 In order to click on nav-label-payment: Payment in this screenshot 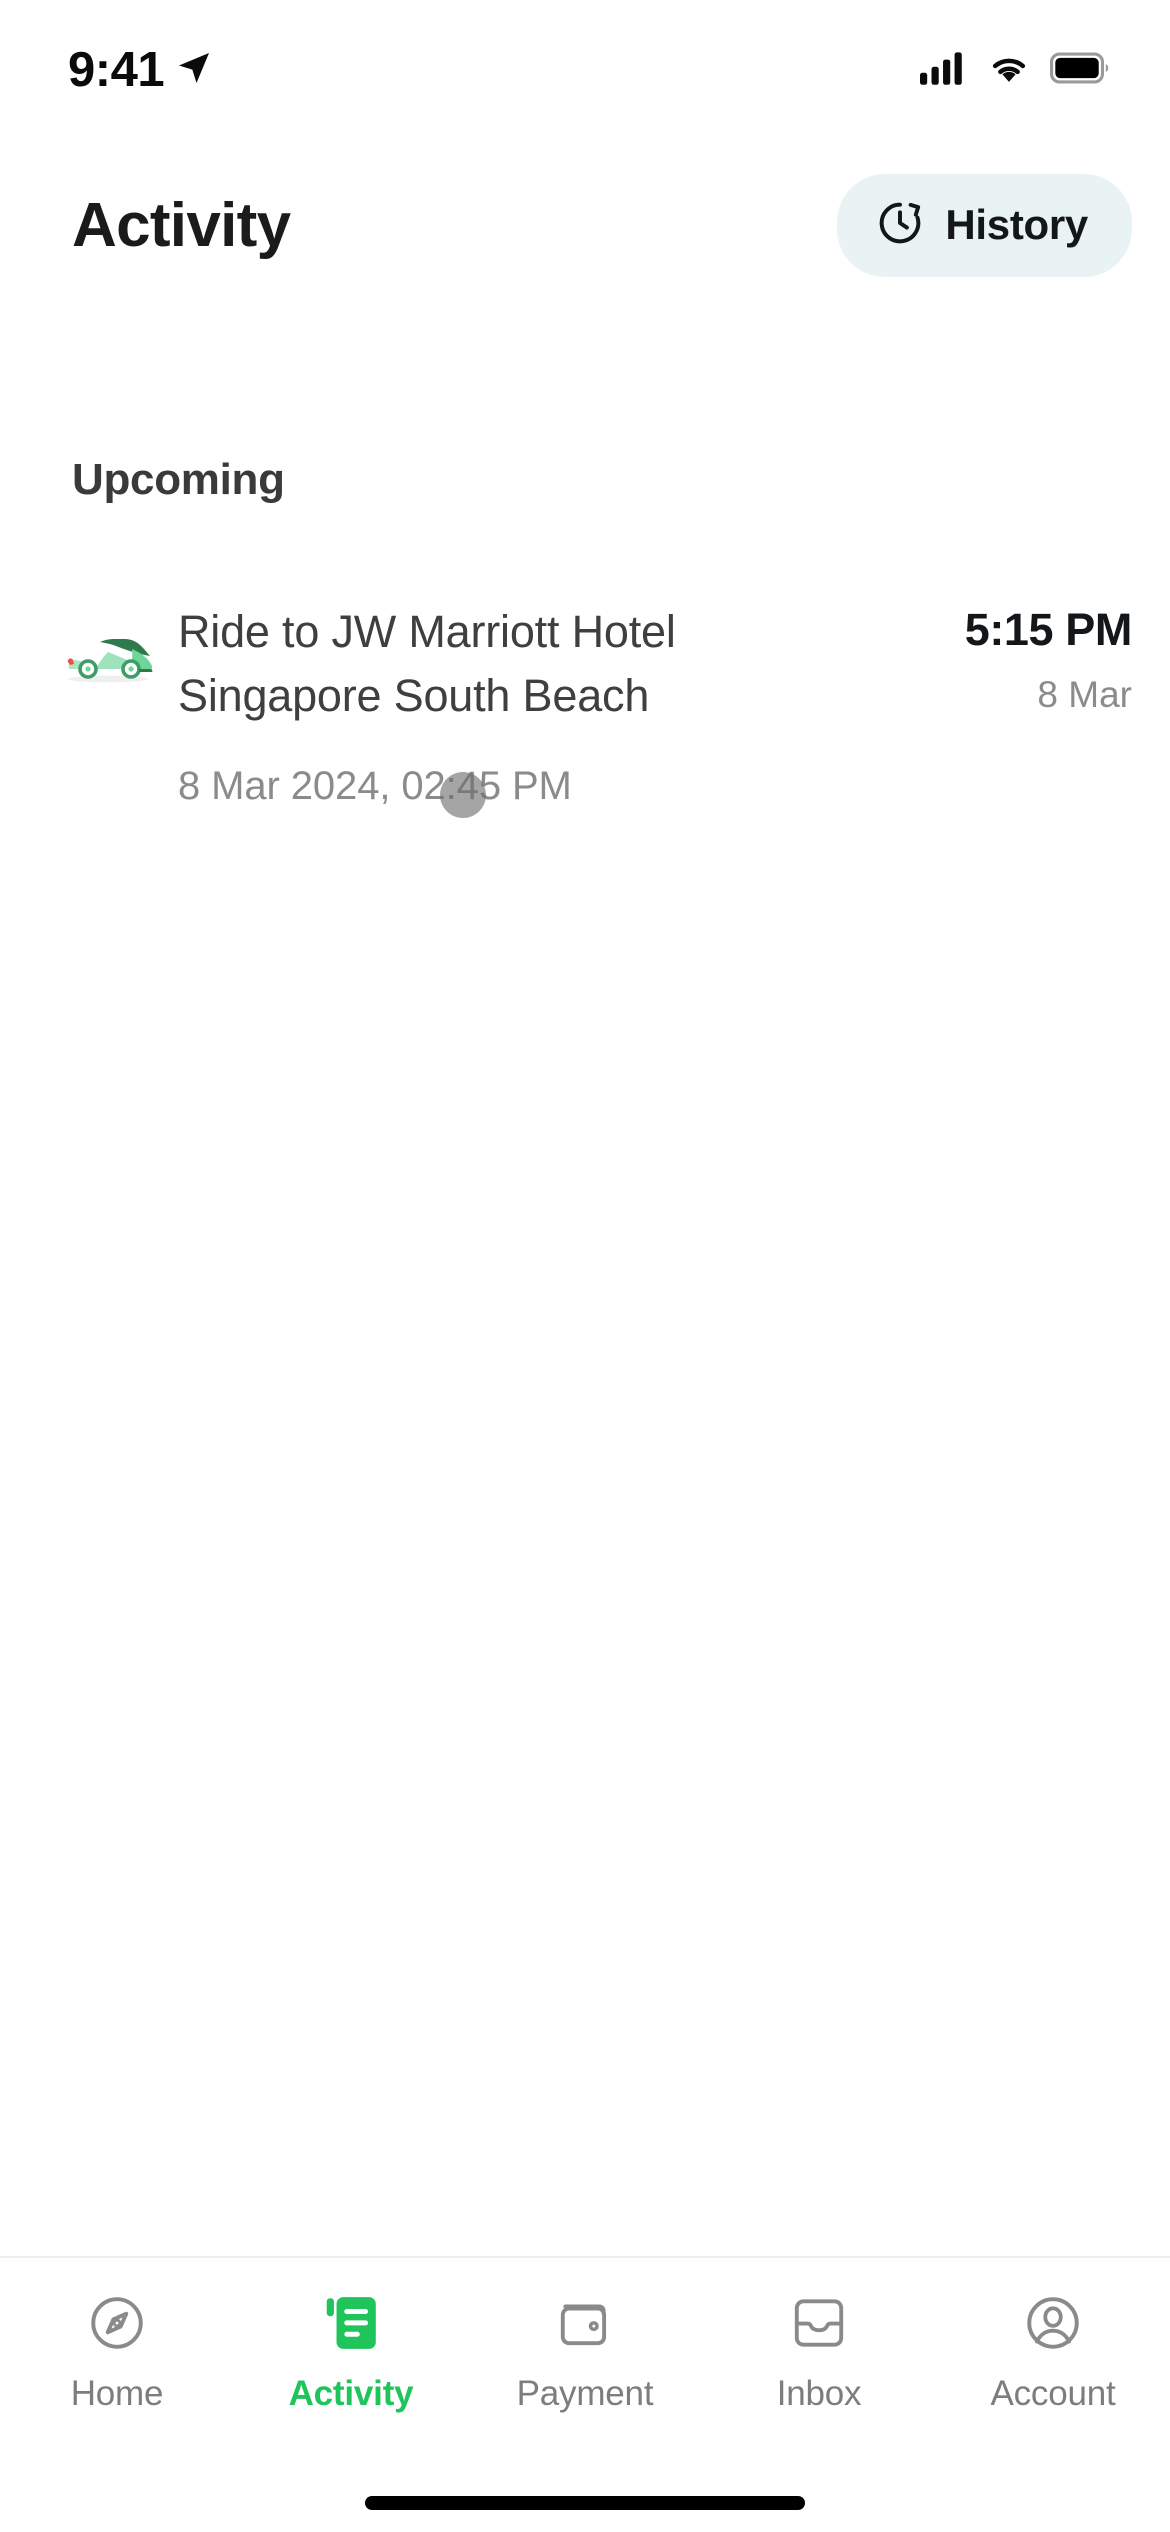, I will do `click(585, 2393)`.